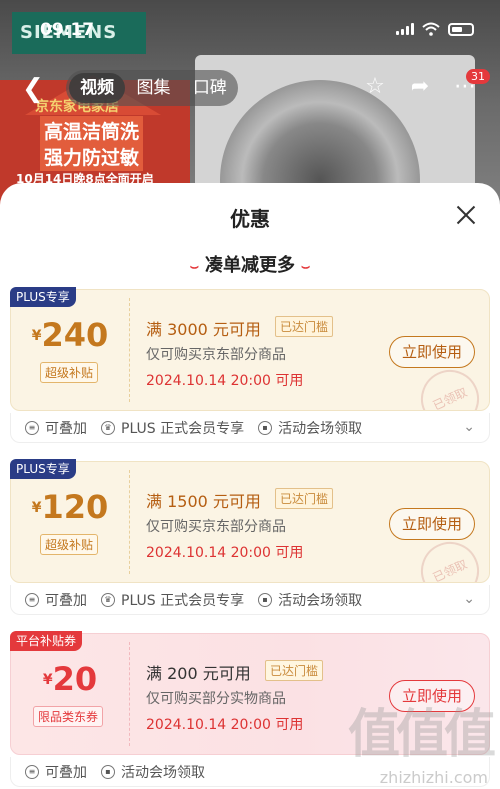 The width and height of the screenshot is (500, 789). I want to click on tab-gallery: 图集, so click(153, 88).